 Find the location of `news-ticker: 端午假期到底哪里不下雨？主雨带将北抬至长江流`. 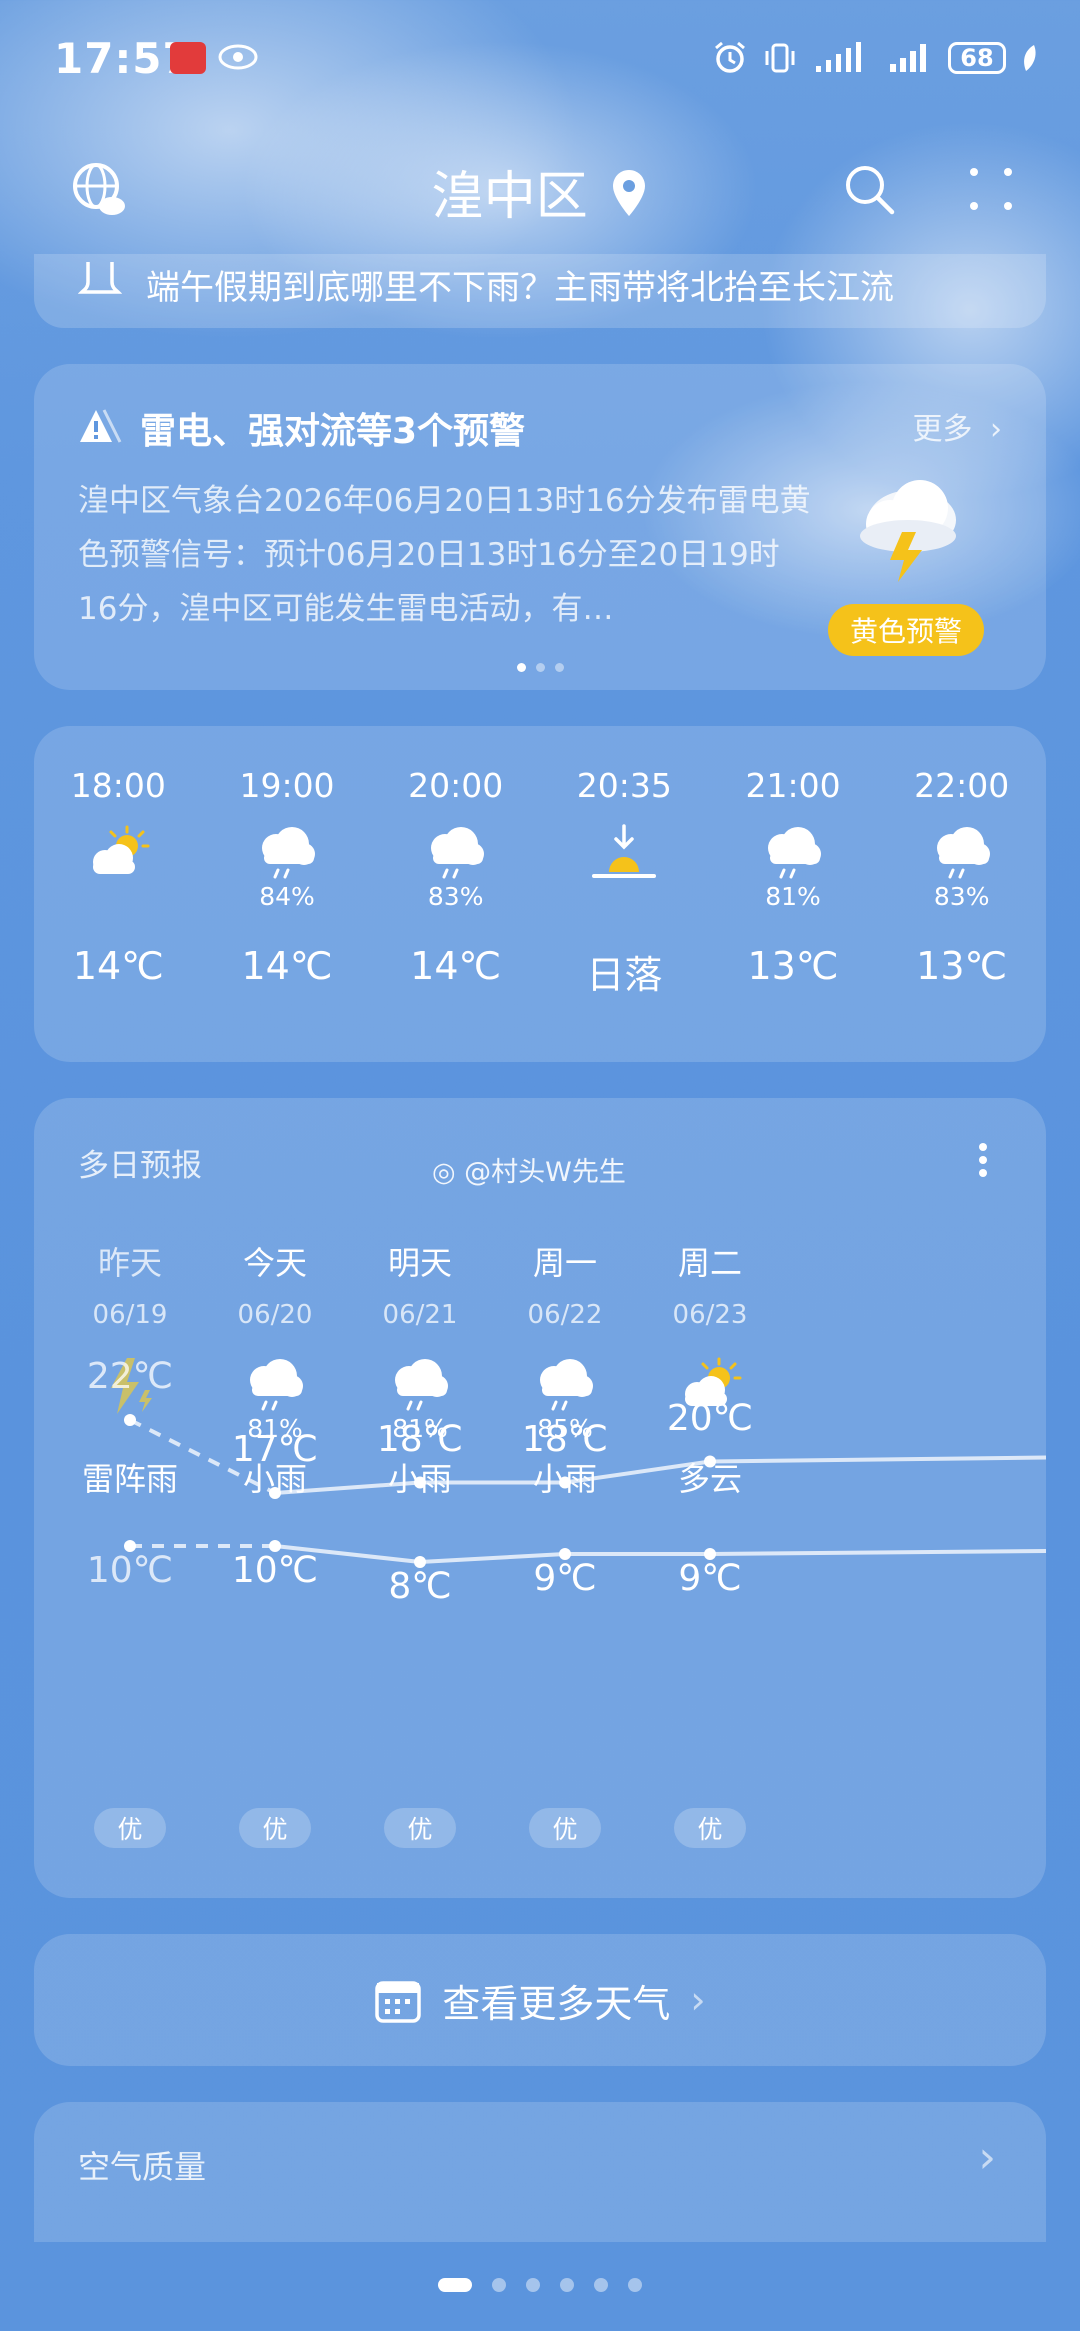

news-ticker: 端午假期到底哪里不下雨？主雨带将北抬至长江流 is located at coordinates (540, 291).